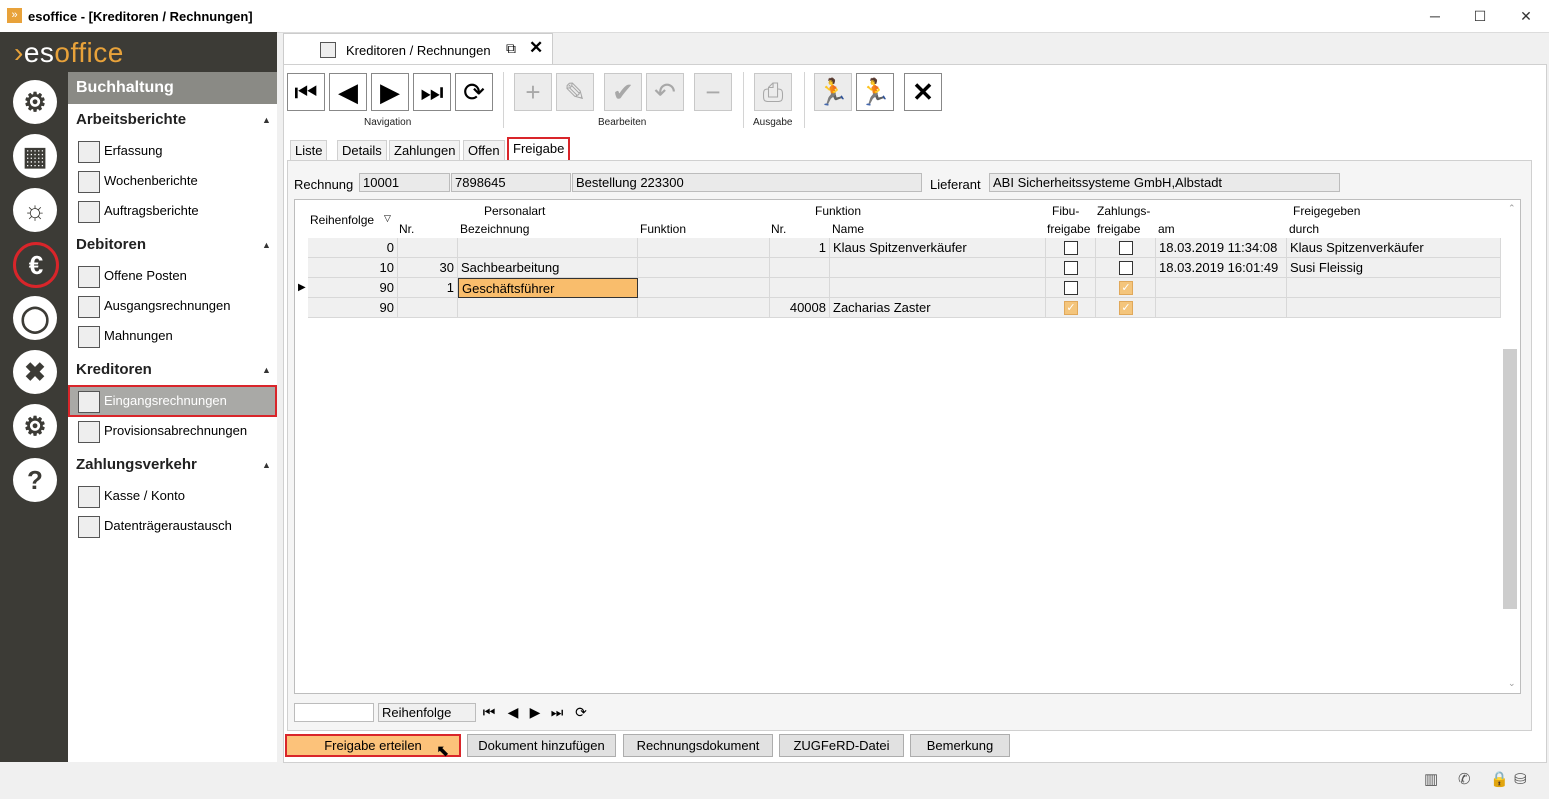  What do you see at coordinates (133, 150) in the screenshot?
I see `nav-item-erfassung: Erfassung` at bounding box center [133, 150].